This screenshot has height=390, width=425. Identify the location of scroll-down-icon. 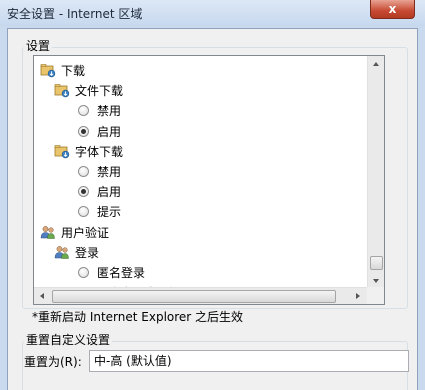
(376, 281).